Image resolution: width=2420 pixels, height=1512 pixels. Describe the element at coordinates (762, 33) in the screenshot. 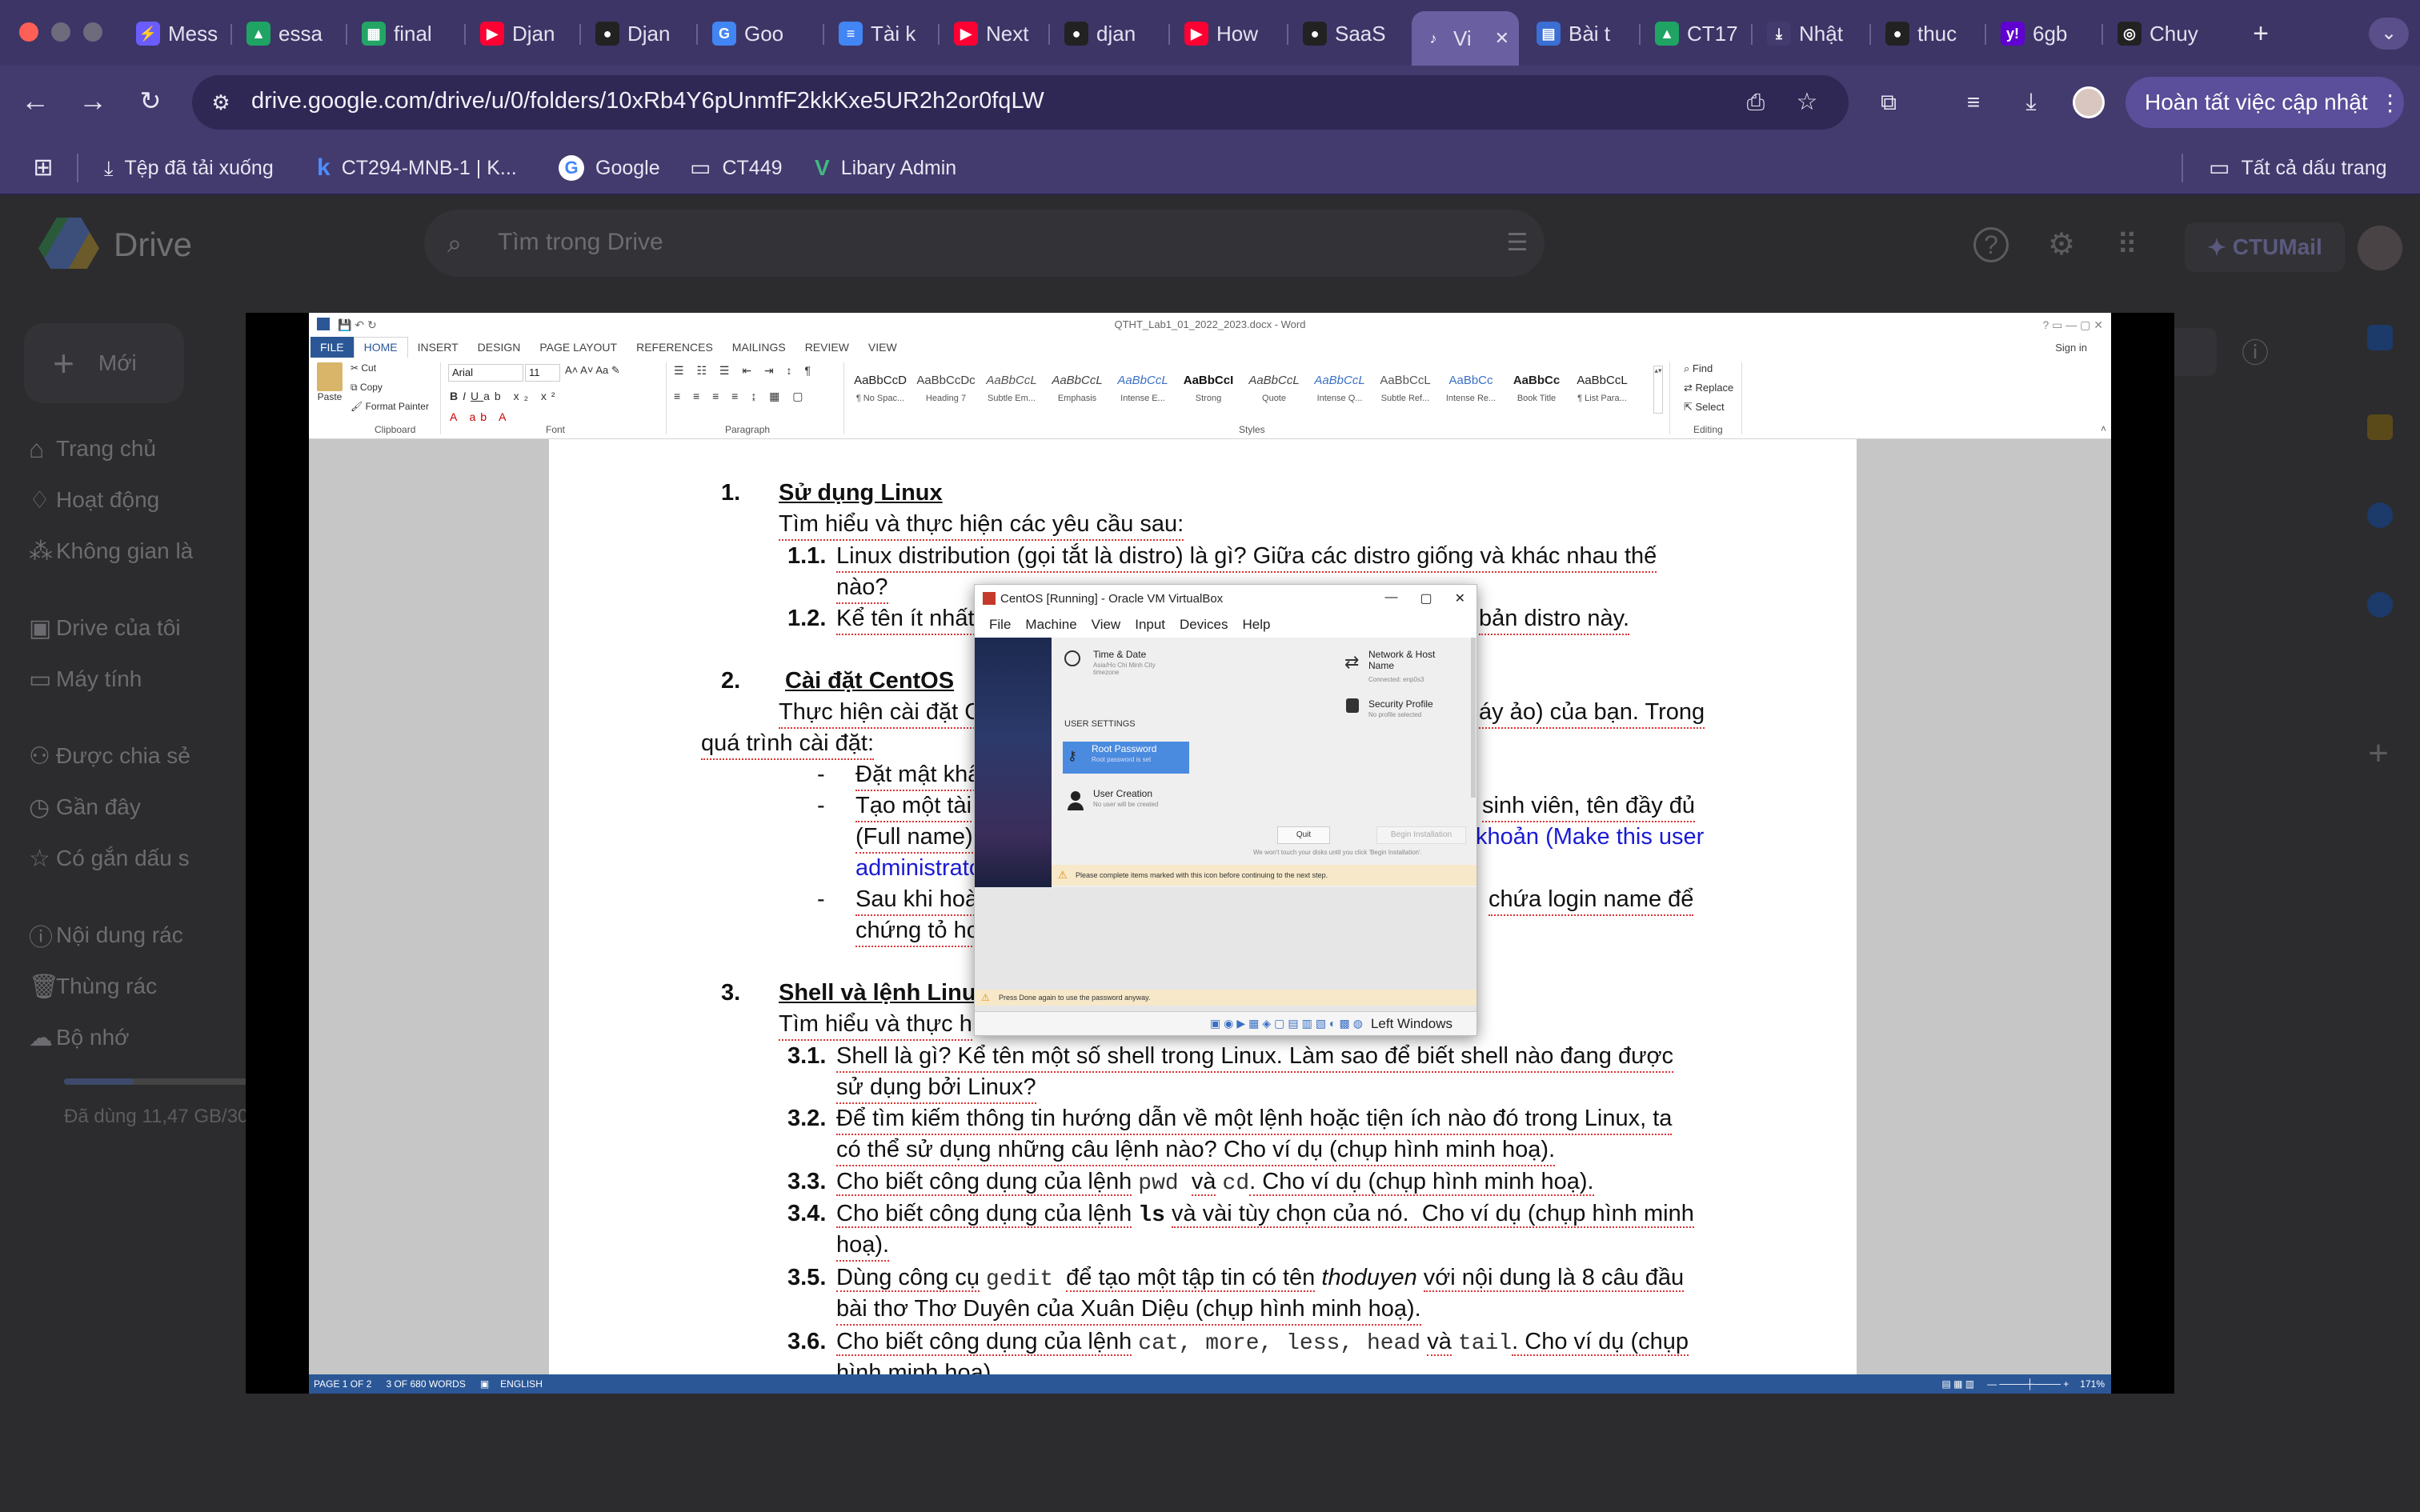

I see `tab-6: G Goo` at that location.